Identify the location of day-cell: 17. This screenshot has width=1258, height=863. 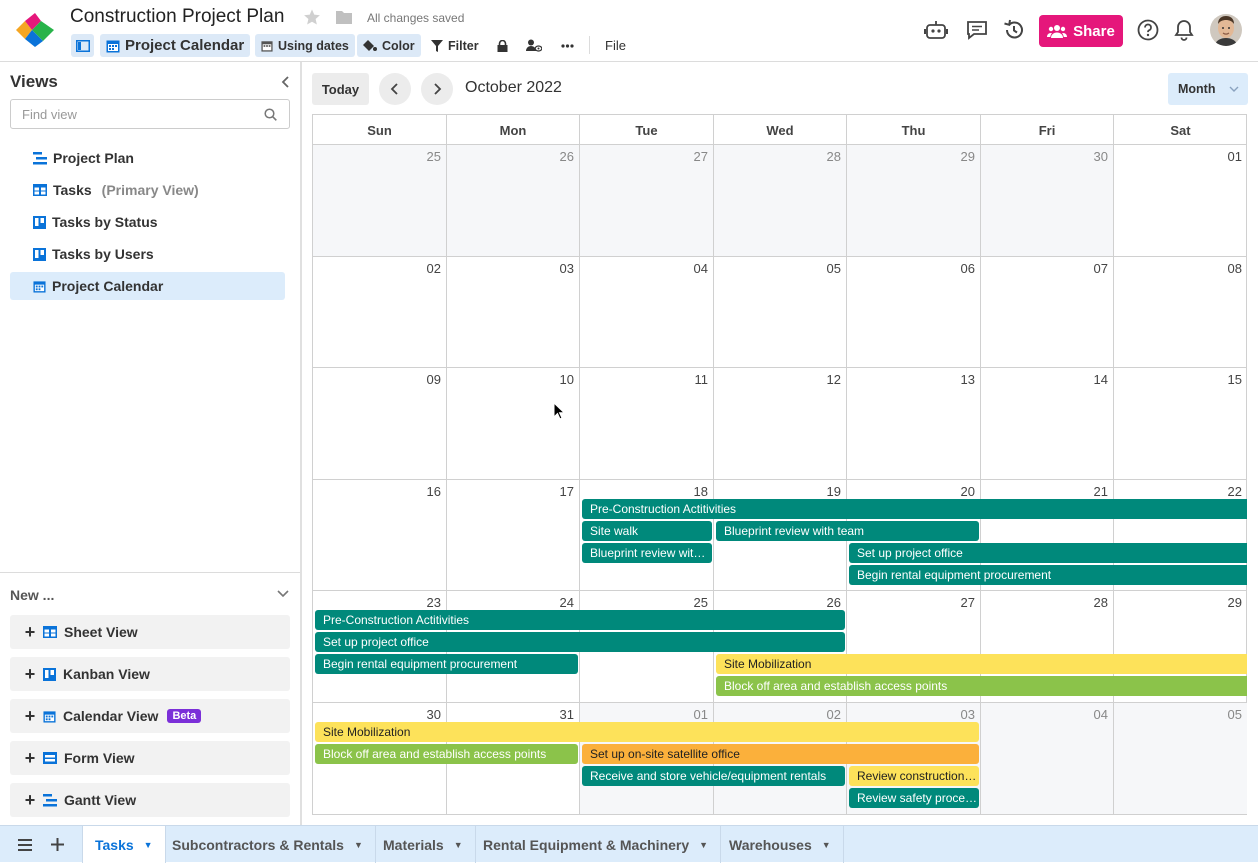
(513, 535).